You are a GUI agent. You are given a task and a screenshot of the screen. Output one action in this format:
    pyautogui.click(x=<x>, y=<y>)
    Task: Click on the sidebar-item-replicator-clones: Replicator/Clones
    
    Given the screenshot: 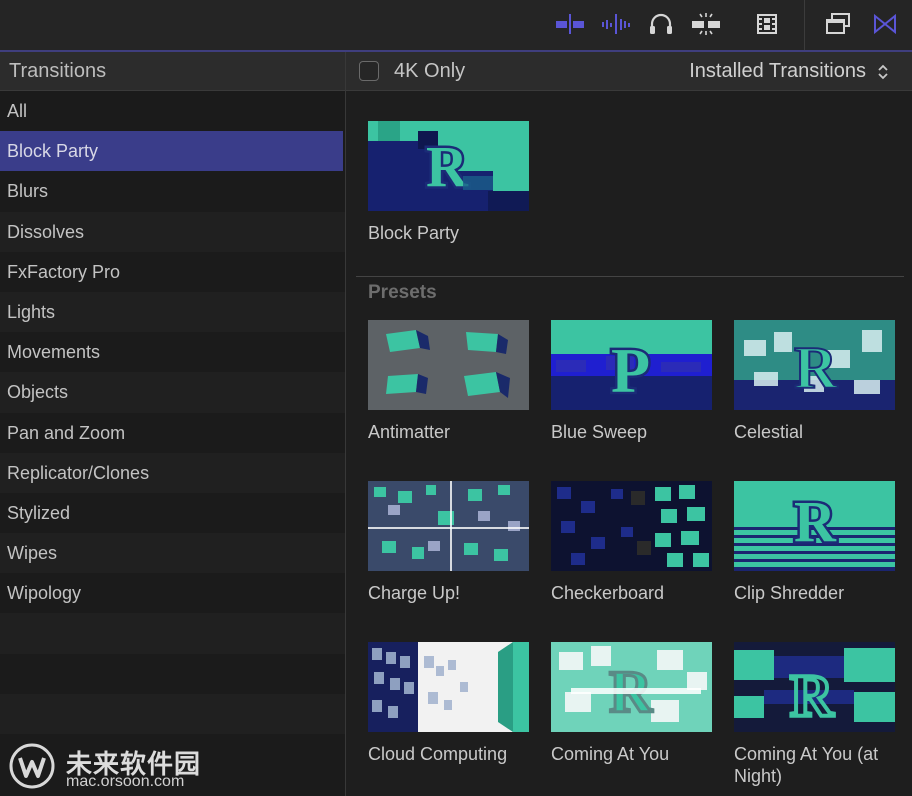 What is the action you would take?
    pyautogui.click(x=172, y=472)
    